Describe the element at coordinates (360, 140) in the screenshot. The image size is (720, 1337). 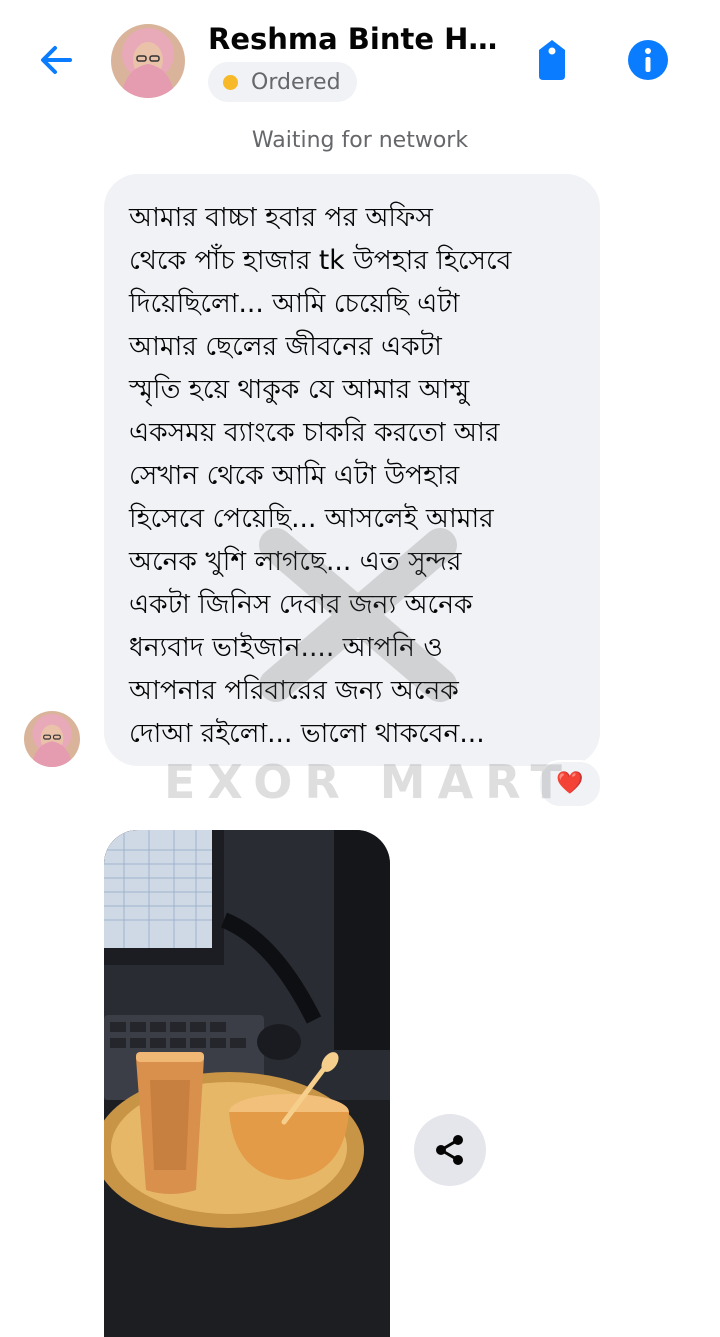
I see `network-status: Waiting for network` at that location.